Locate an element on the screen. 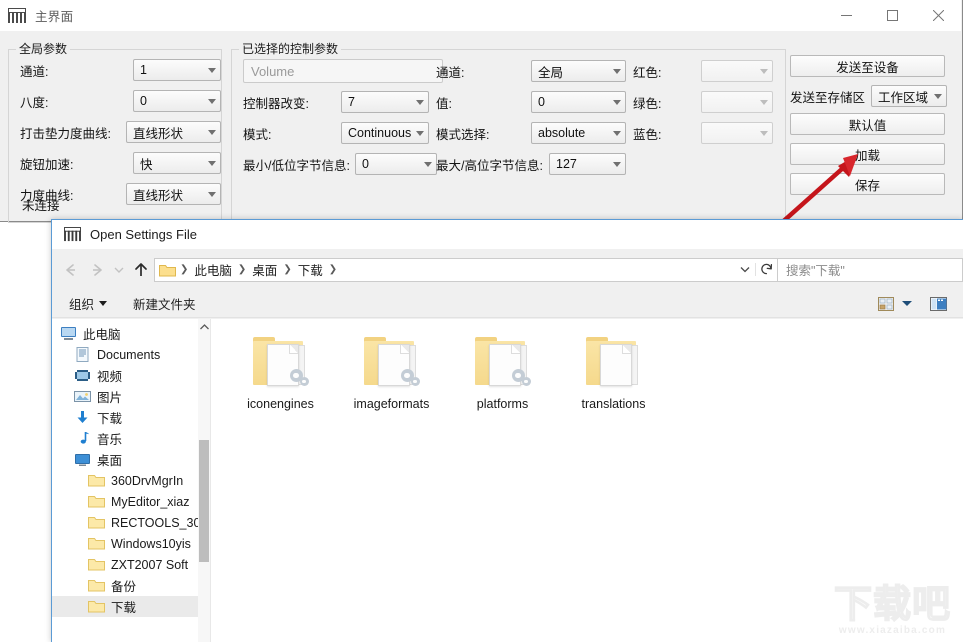  search-input: 搜索"下载" is located at coordinates (870, 269).